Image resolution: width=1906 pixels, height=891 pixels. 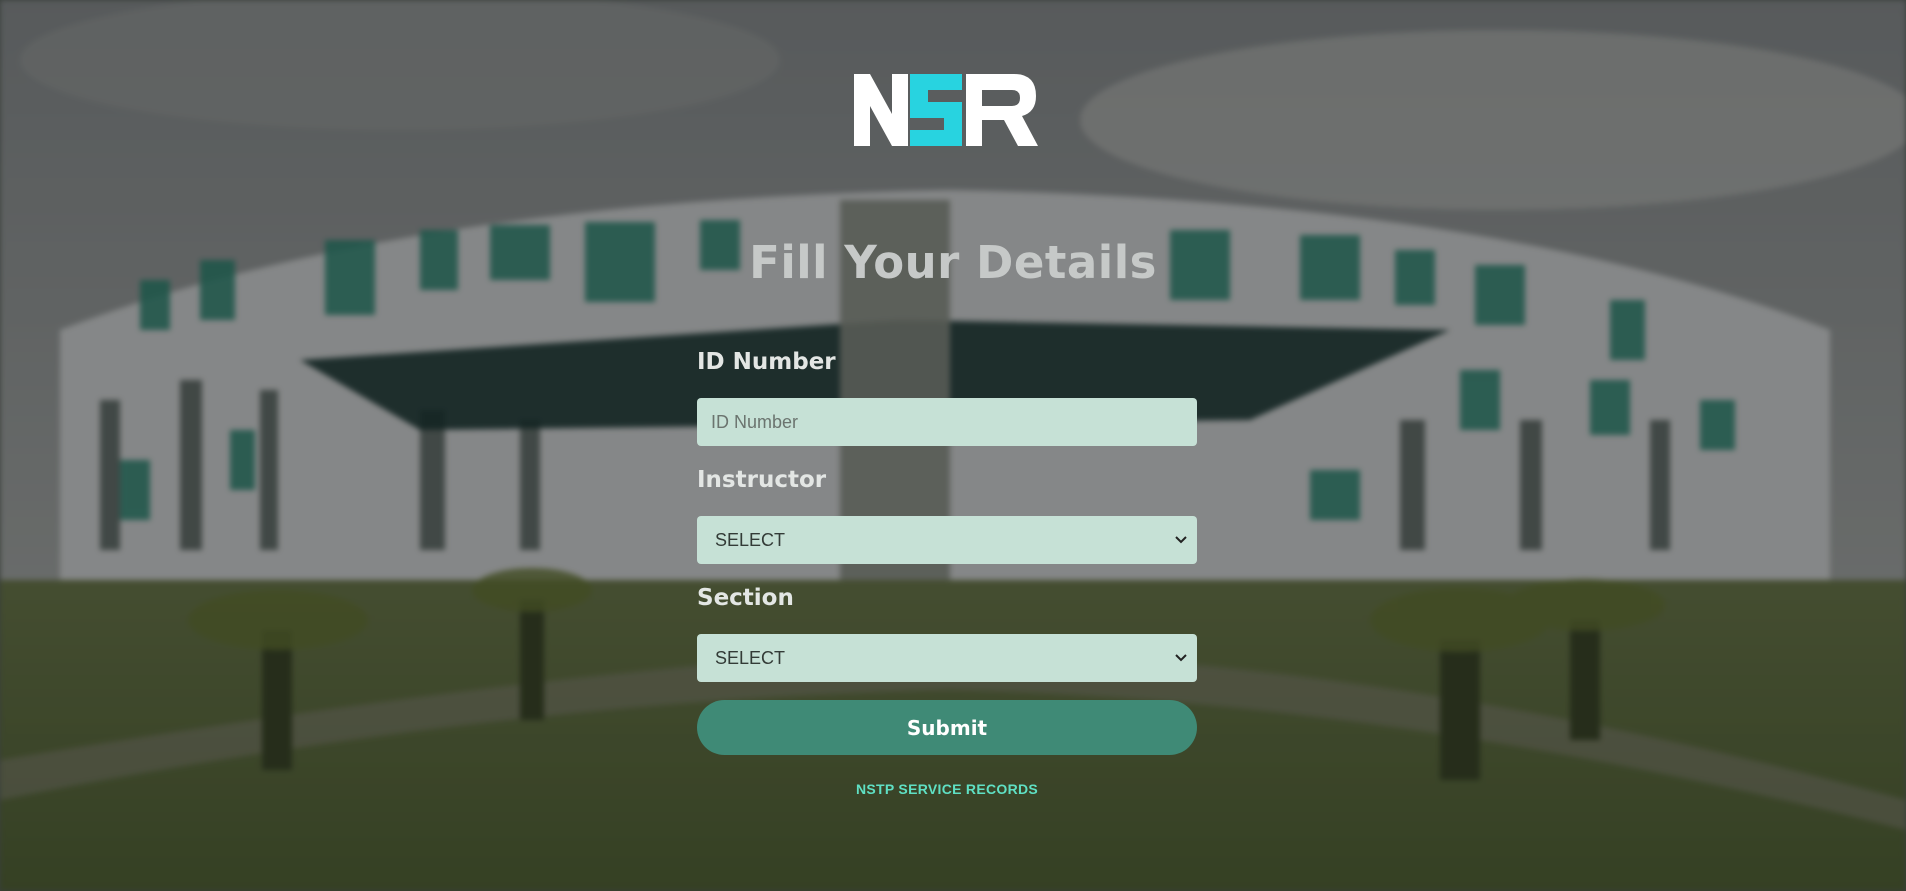 What do you see at coordinates (947, 658) in the screenshot?
I see `section-select: SELECT` at bounding box center [947, 658].